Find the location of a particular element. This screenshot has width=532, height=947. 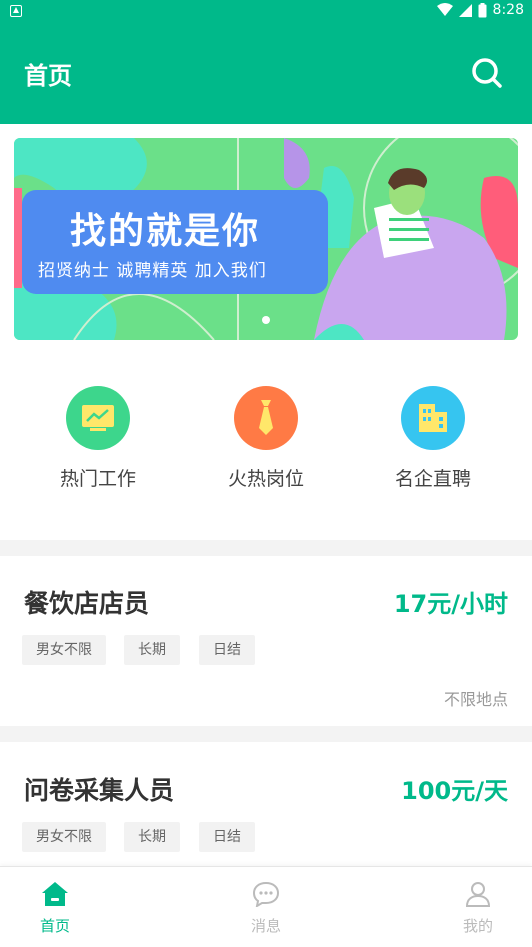

tab-label: 我的 is located at coordinates (477, 926).